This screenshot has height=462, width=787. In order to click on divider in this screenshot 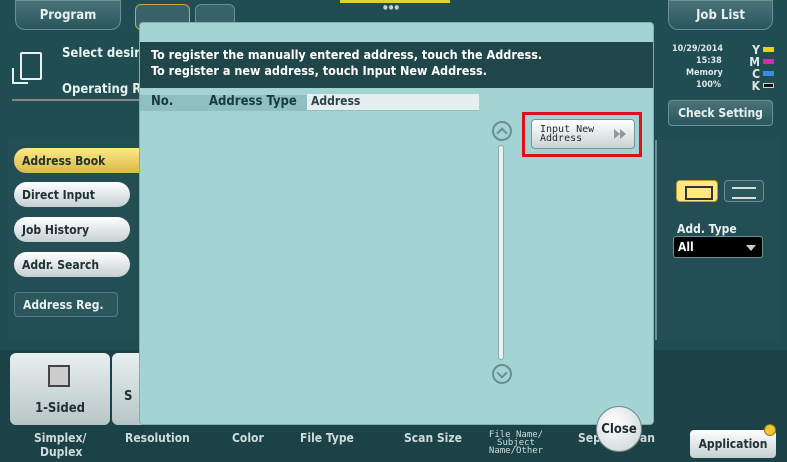, I will do `click(78, 100)`.